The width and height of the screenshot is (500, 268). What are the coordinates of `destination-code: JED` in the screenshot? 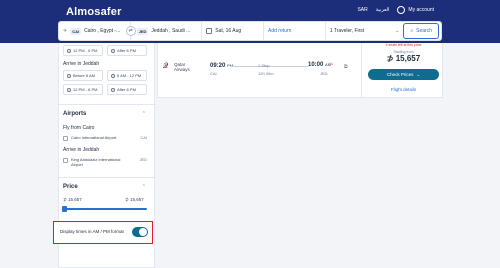 It's located at (142, 31).